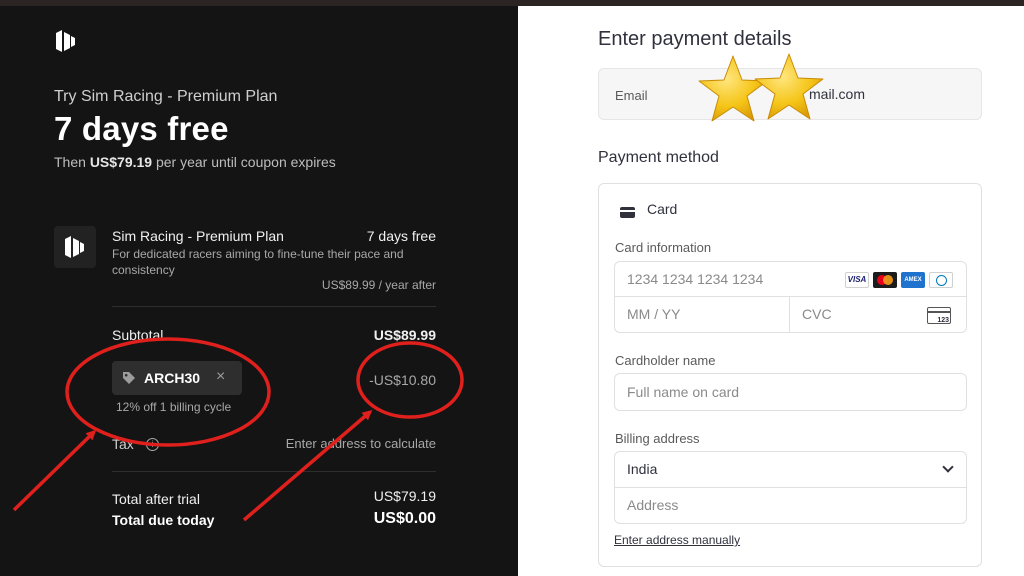 The height and width of the screenshot is (576, 1024). I want to click on product-icon, so click(75, 247).